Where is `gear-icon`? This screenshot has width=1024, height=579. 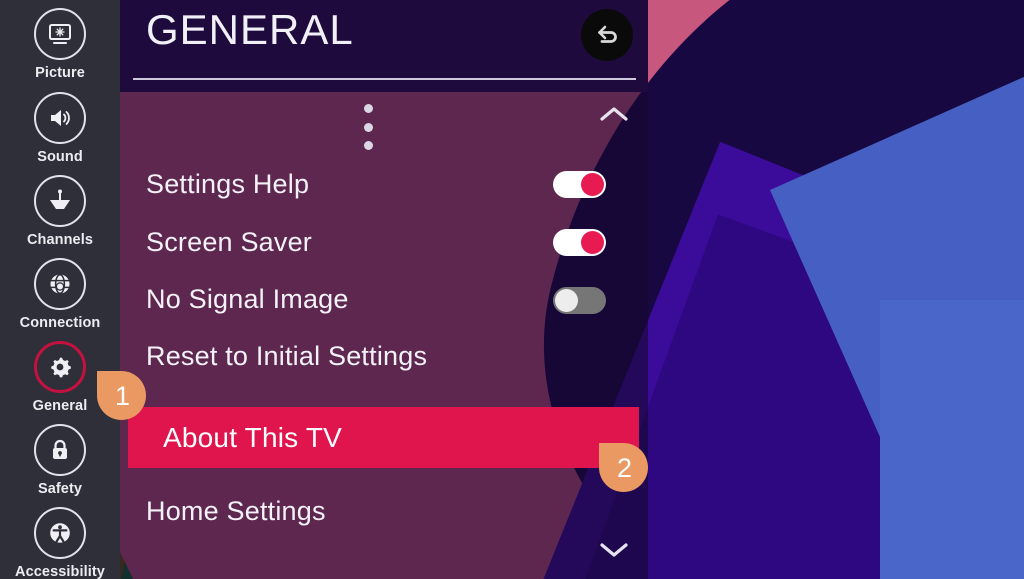
gear-icon is located at coordinates (61, 367).